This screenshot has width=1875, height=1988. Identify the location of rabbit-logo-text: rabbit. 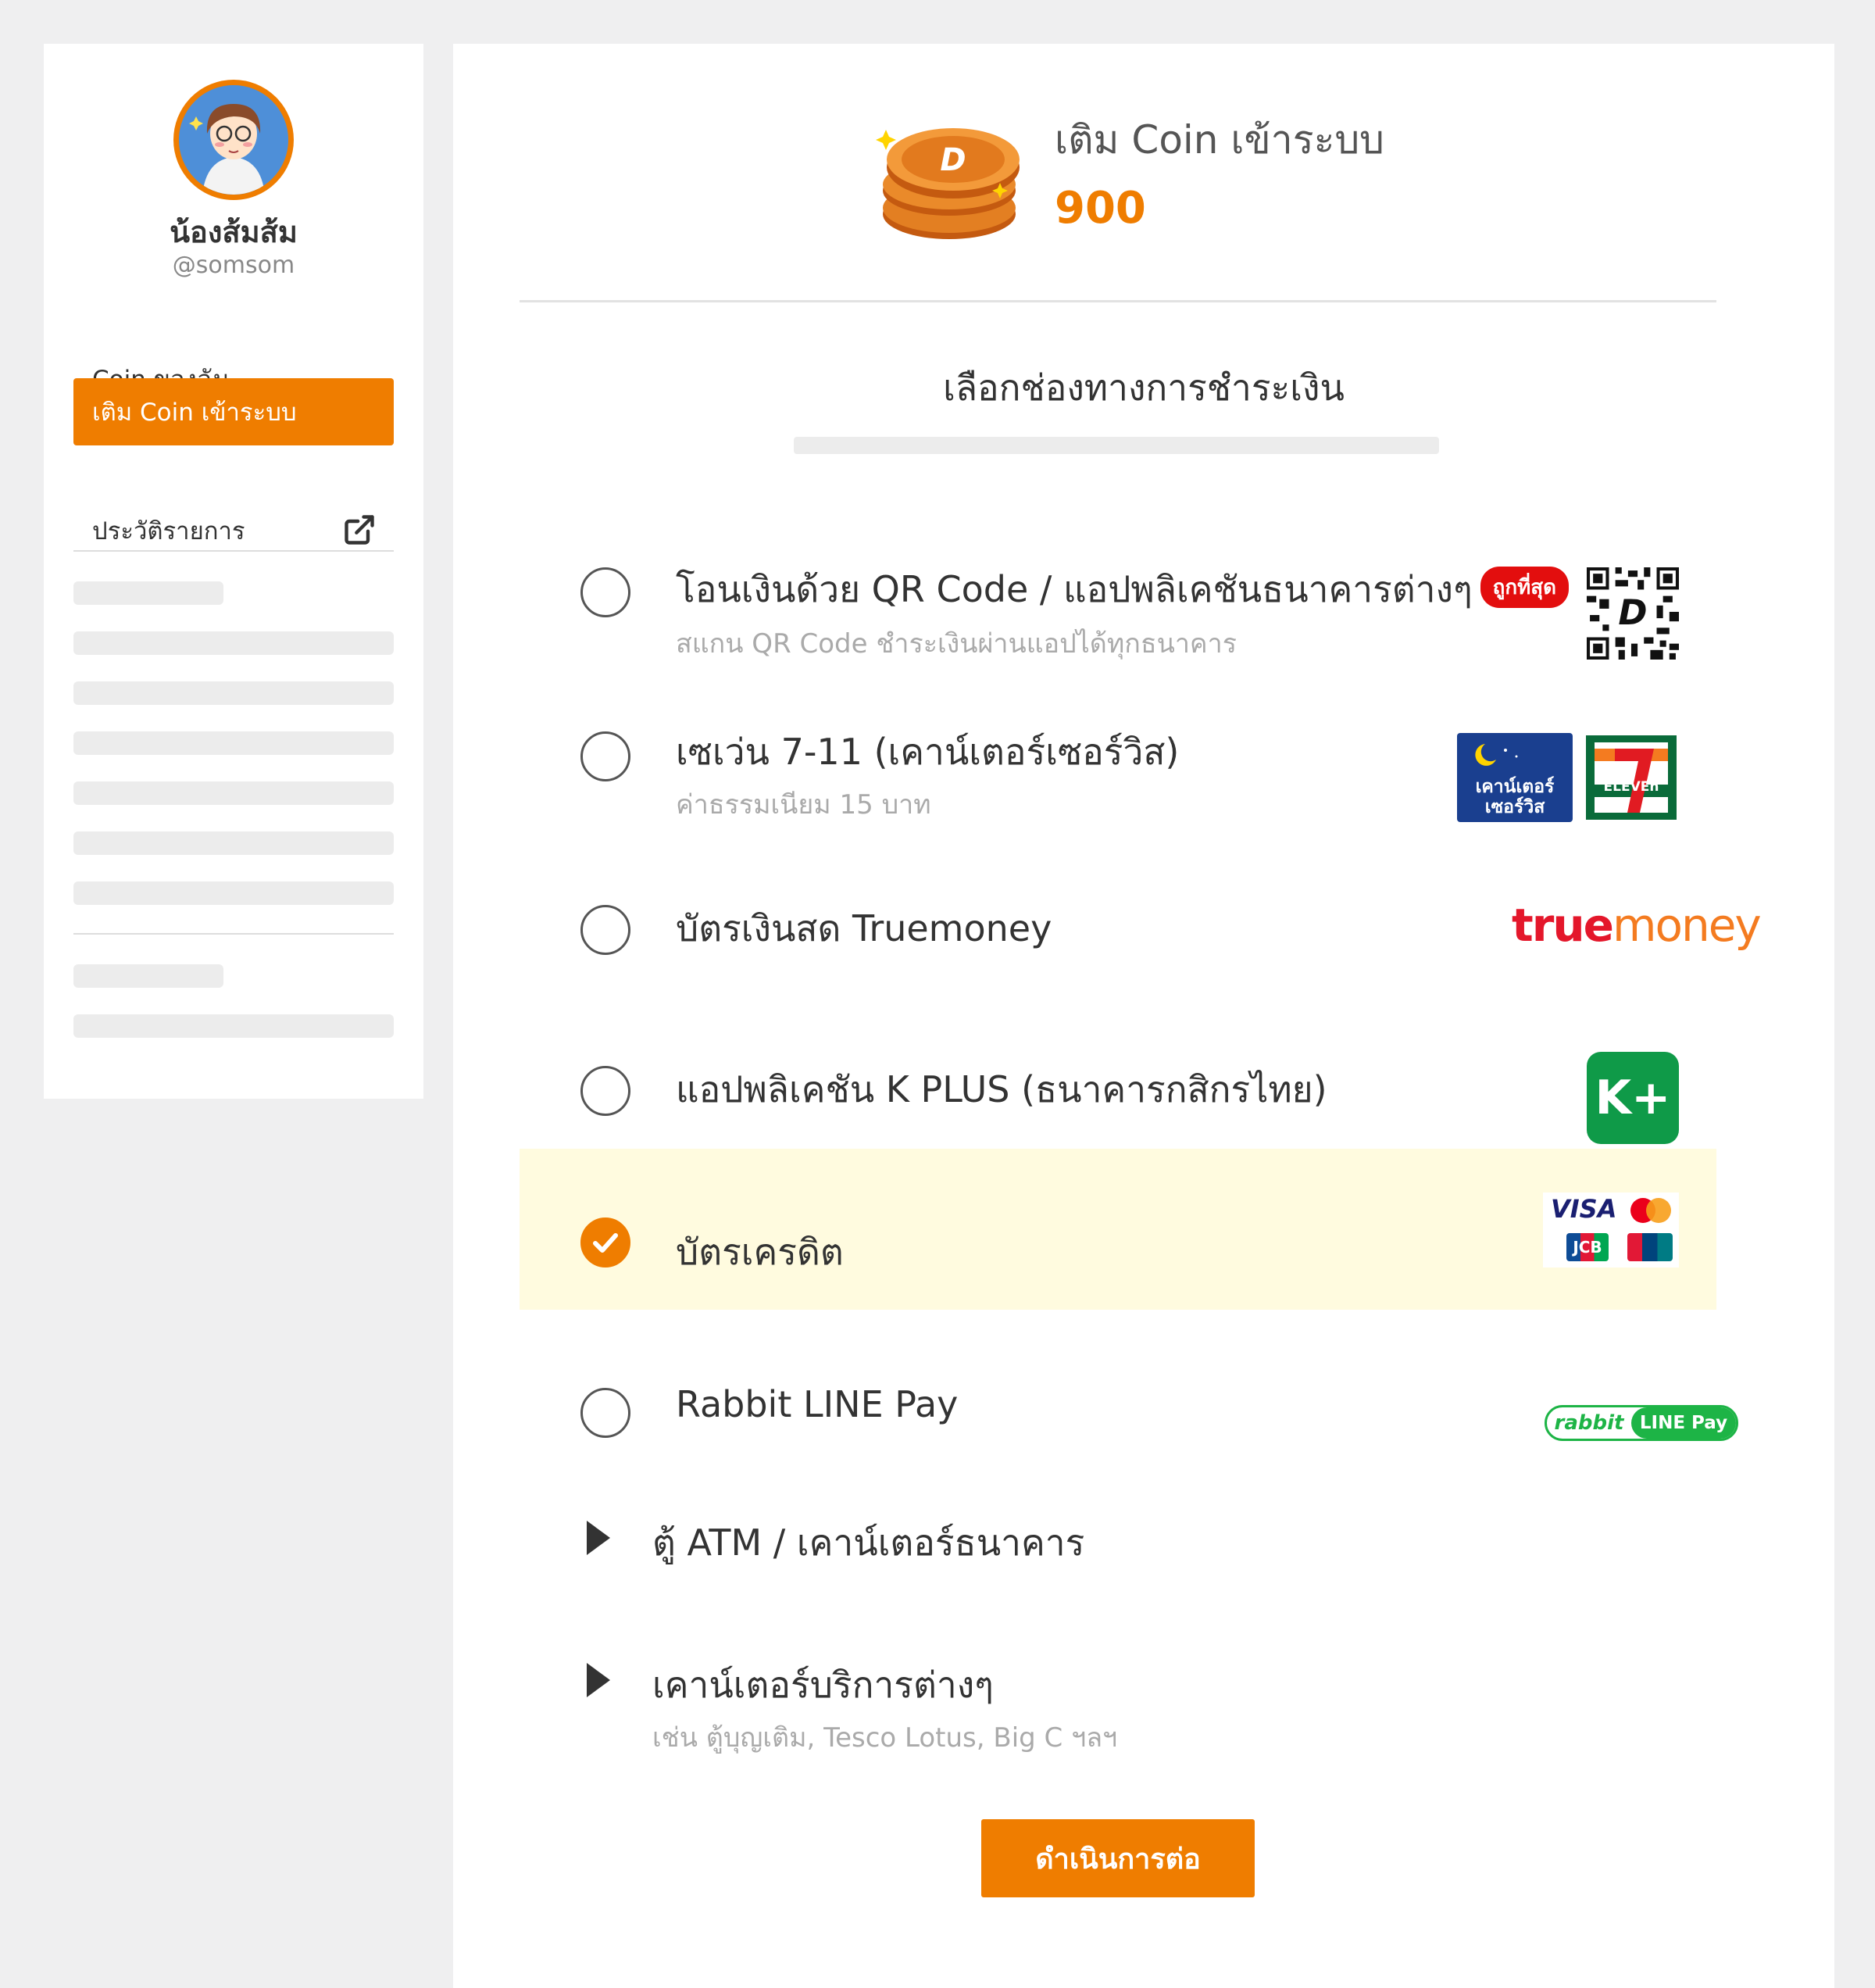
(1589, 1423).